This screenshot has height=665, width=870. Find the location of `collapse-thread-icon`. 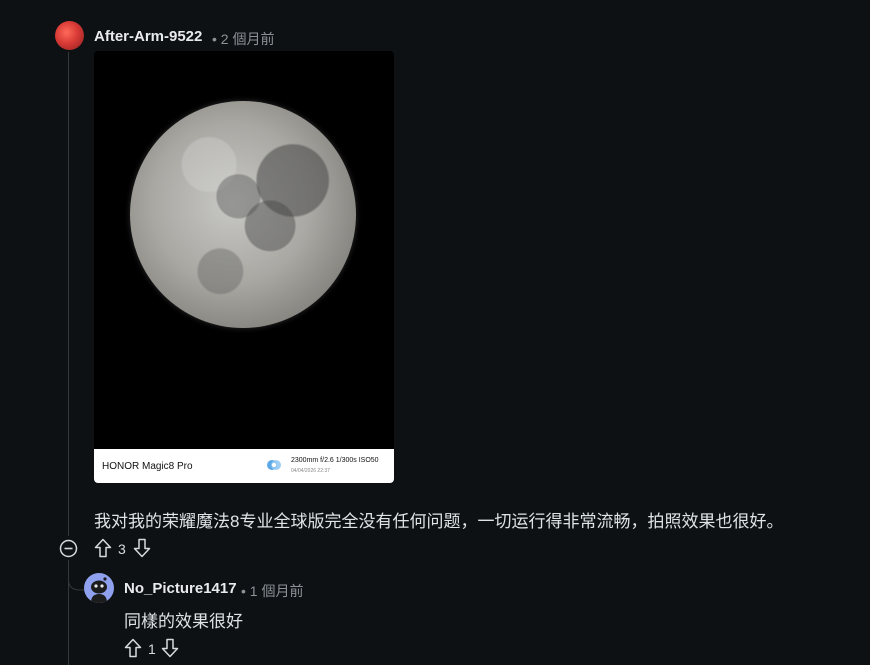

collapse-thread-icon is located at coordinates (68, 548).